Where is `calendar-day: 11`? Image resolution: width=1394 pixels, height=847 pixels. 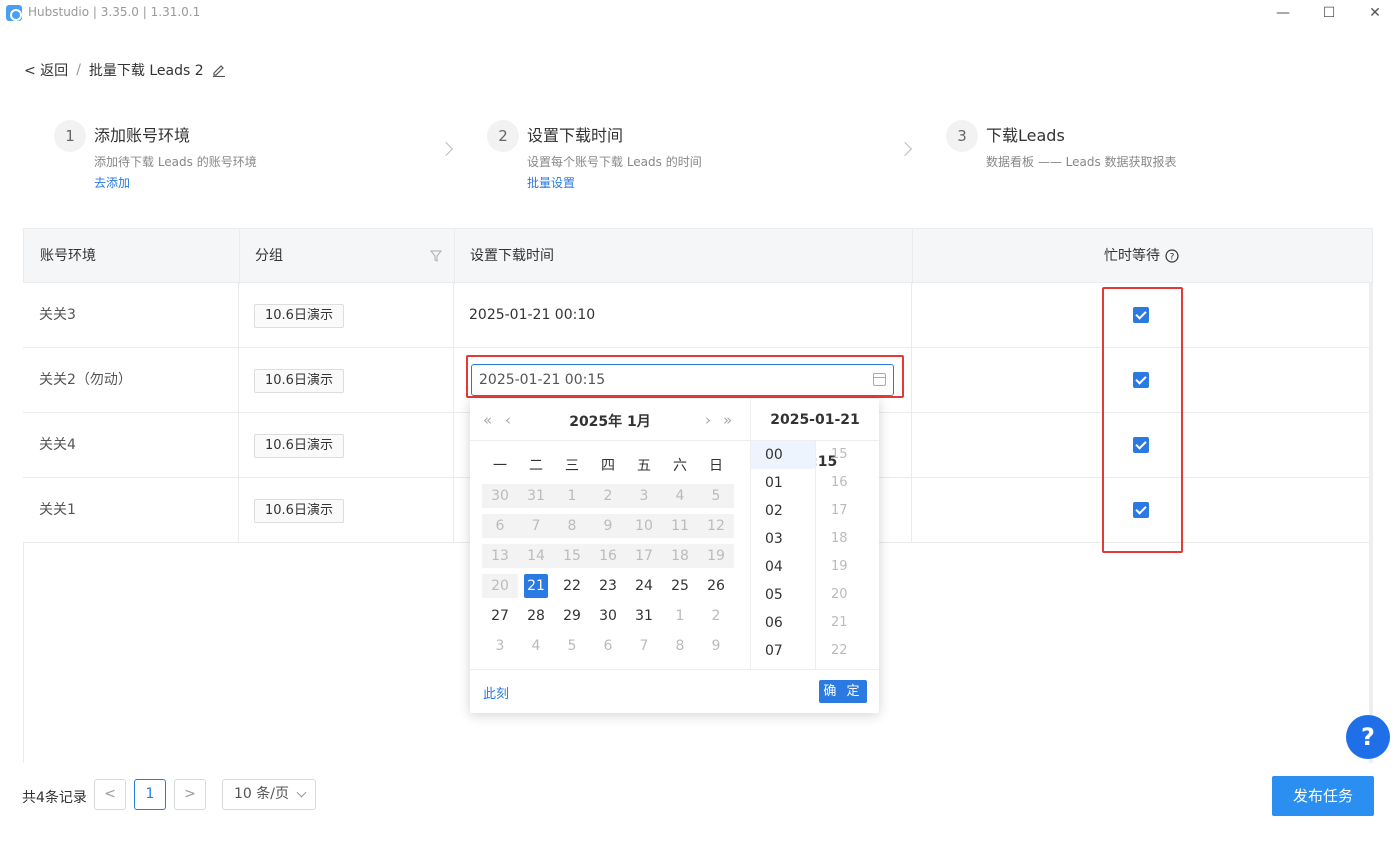 calendar-day: 11 is located at coordinates (680, 526).